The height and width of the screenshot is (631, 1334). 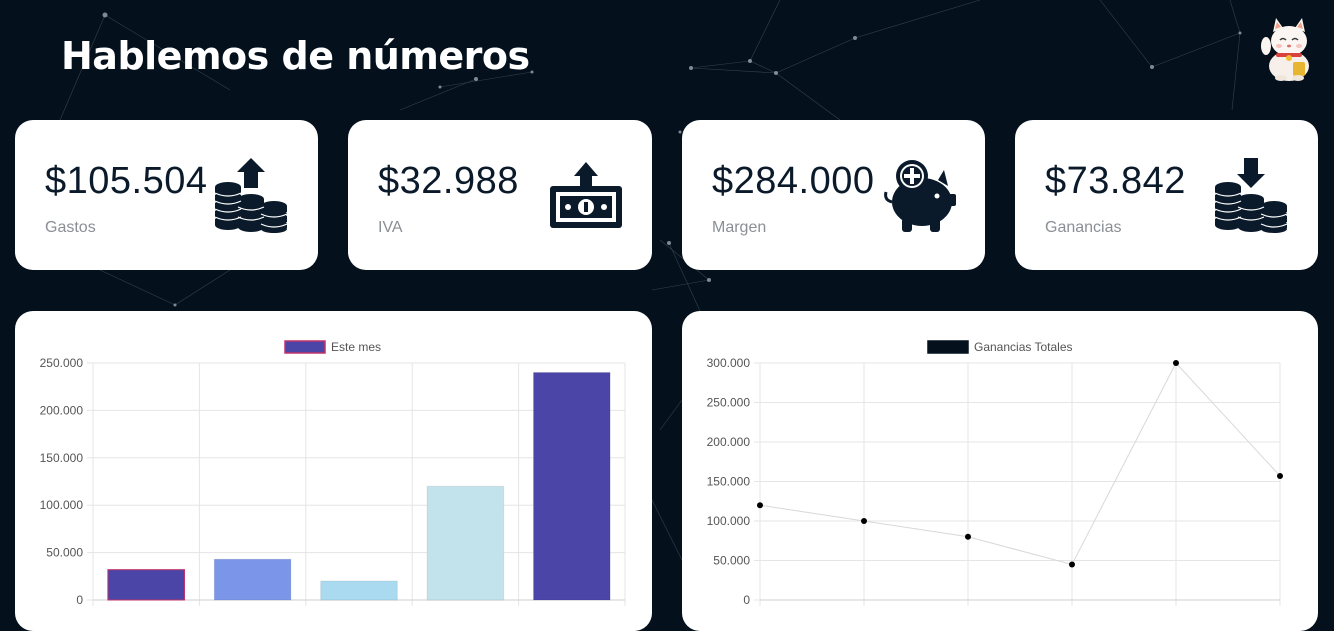 I want to click on page-title: Hablemos de números, so click(x=295, y=56).